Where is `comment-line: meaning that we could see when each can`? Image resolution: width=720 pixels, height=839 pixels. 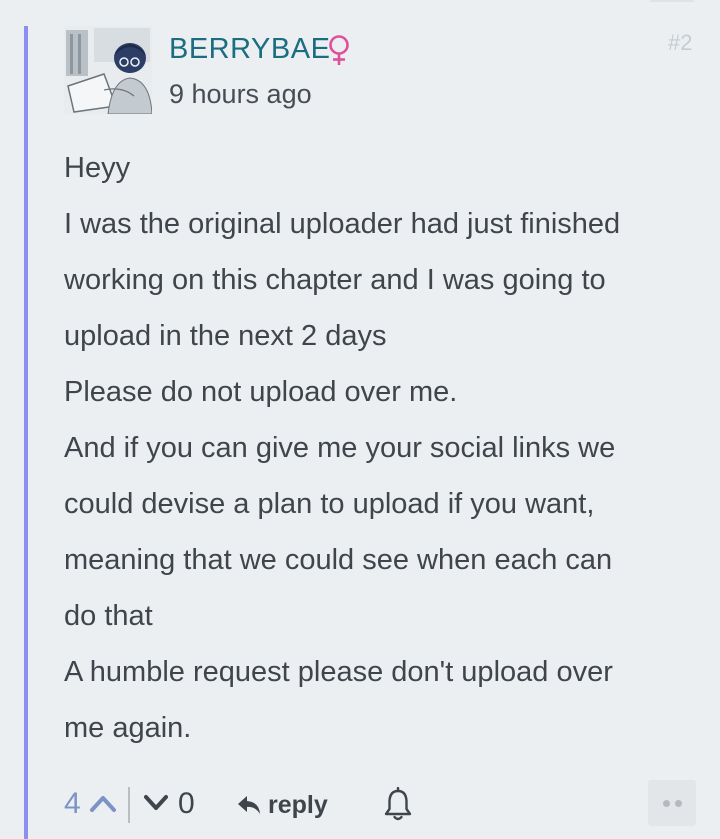
comment-line: meaning that we could see when each can is located at coordinates (338, 560).